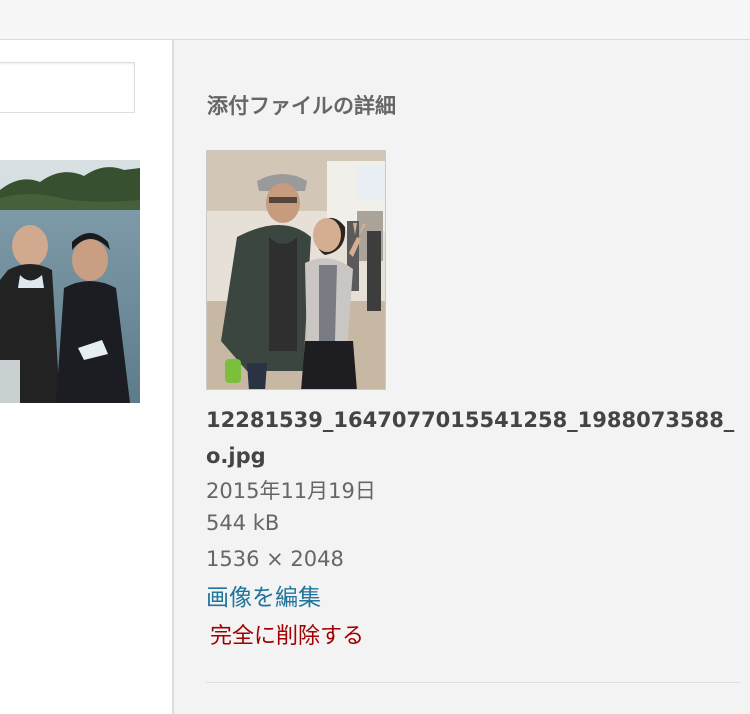 This screenshot has height=714, width=750. What do you see at coordinates (301, 106) in the screenshot?
I see `sidebar-heading: 添付ファイルの詳細` at bounding box center [301, 106].